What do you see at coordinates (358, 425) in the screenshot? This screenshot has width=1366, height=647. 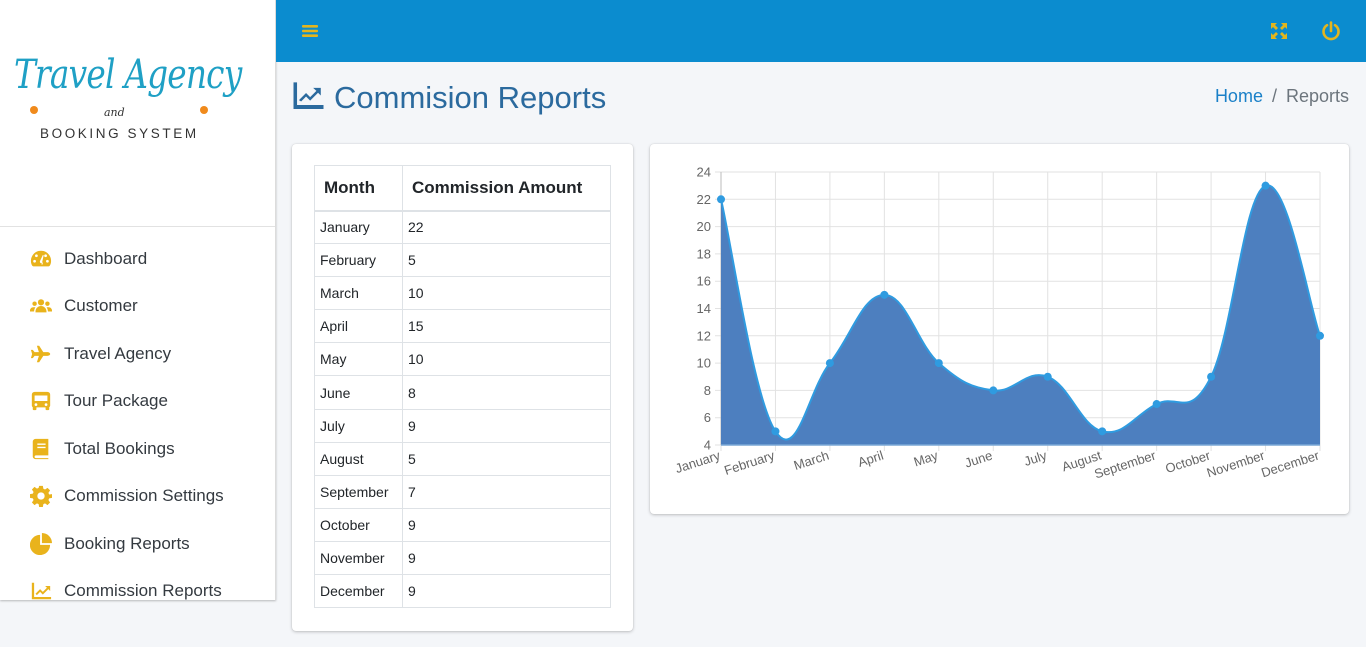 I see `cell-month: July` at bounding box center [358, 425].